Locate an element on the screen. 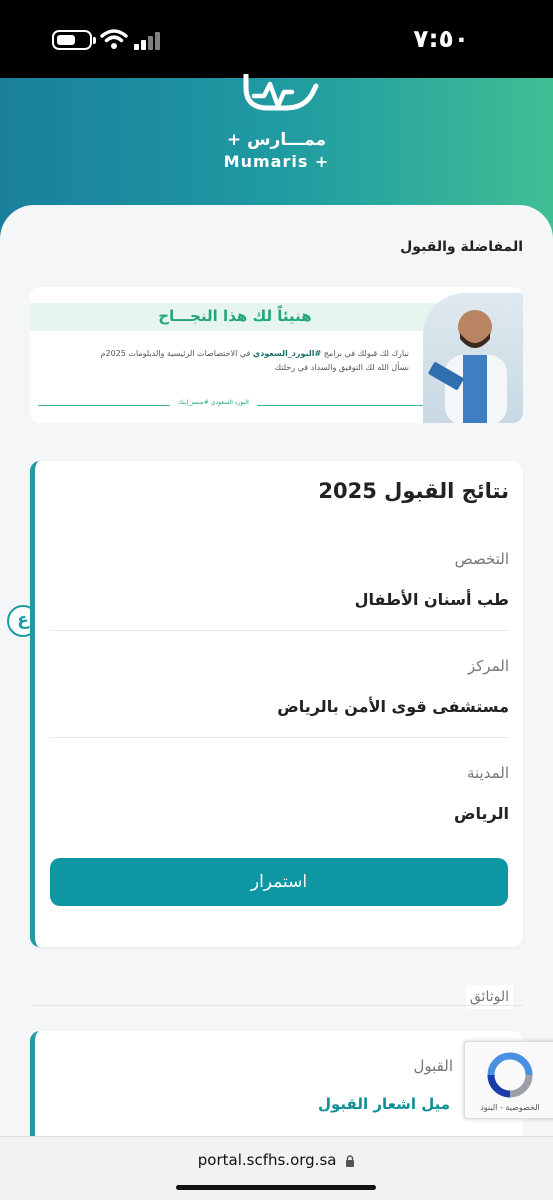 The height and width of the screenshot is (1200, 553). signal-icon is located at coordinates (148, 41).